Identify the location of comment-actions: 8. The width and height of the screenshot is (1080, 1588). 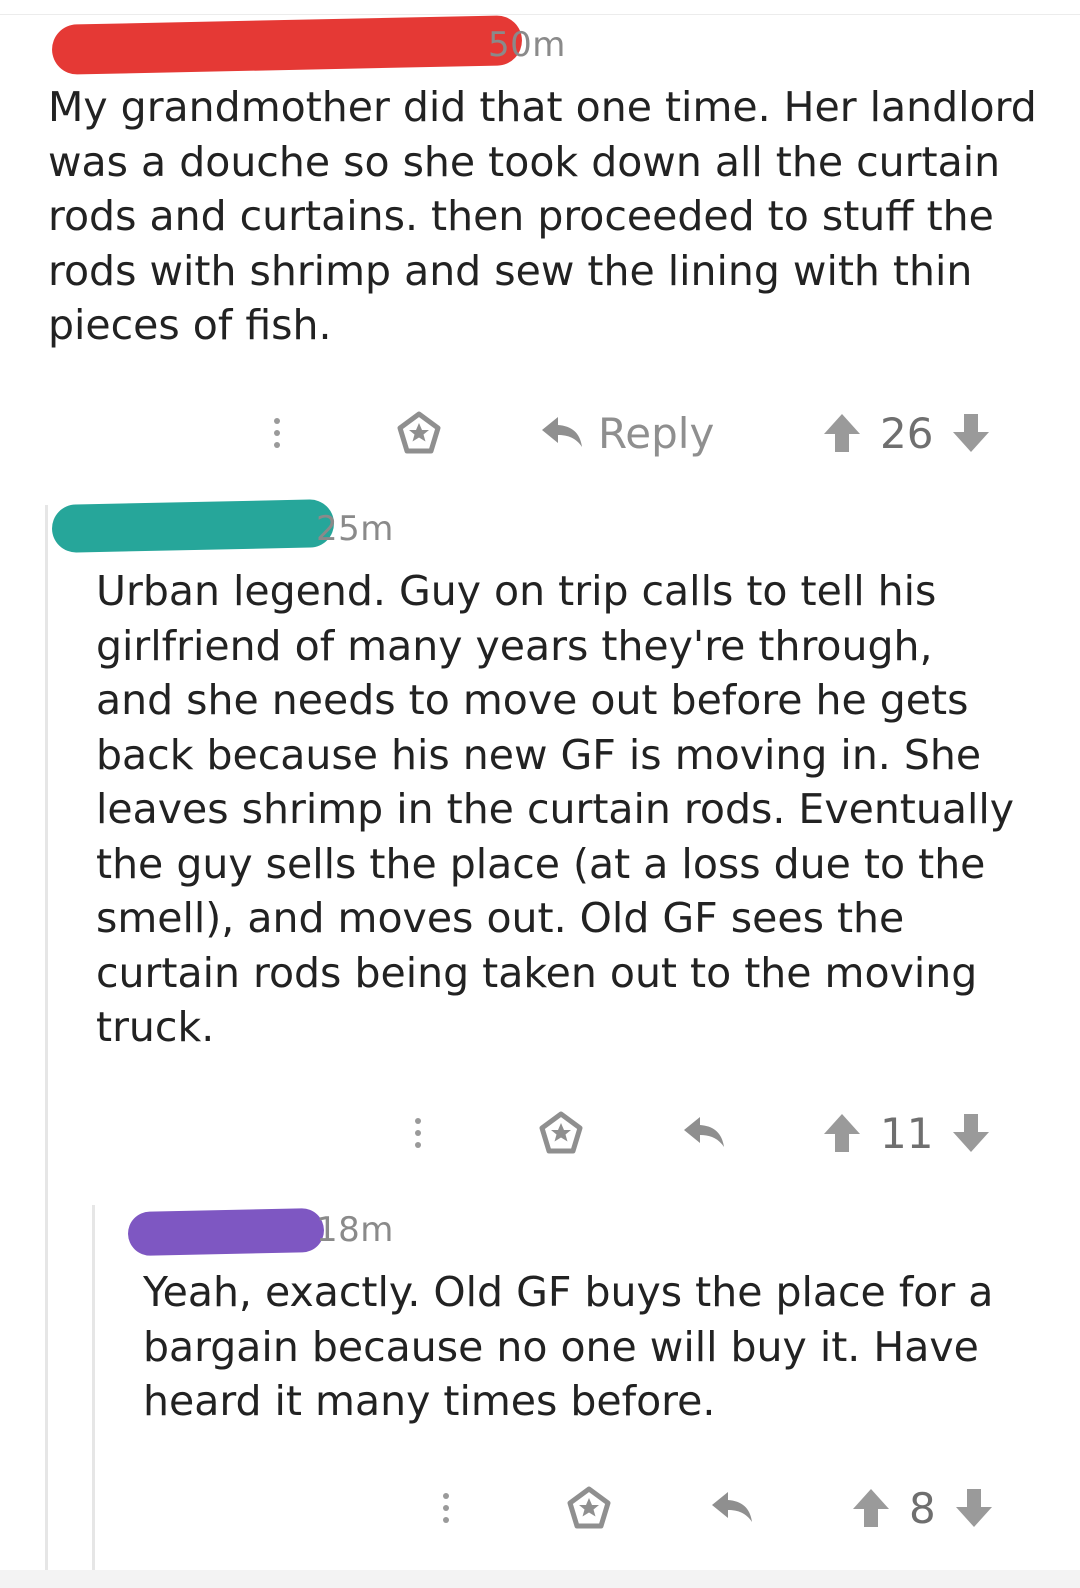
(540, 1508).